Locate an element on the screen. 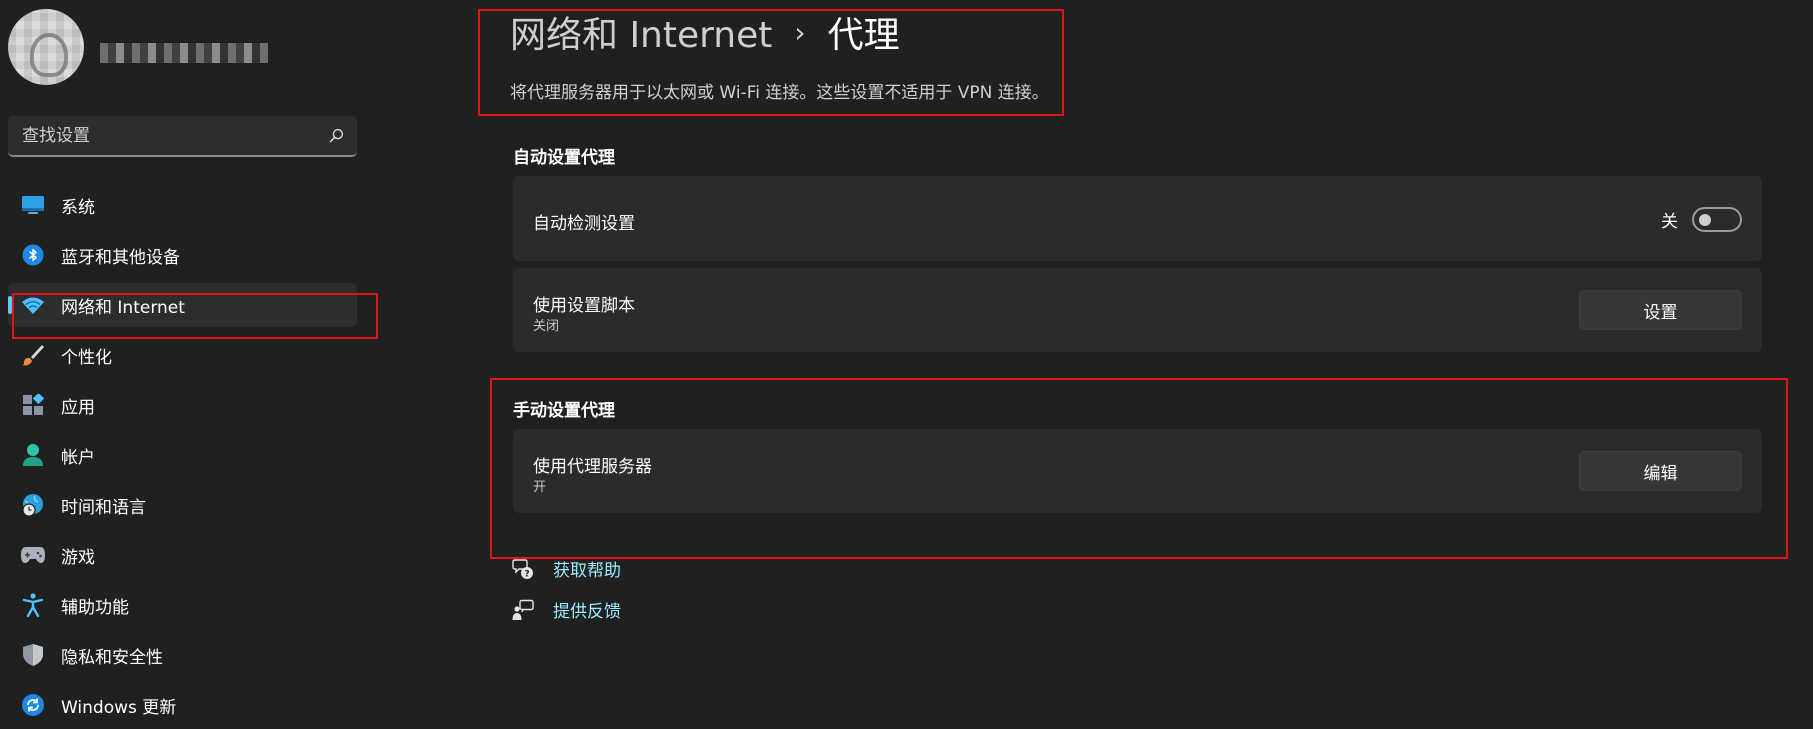 This screenshot has height=729, width=1813. page-title: 代理 is located at coordinates (863, 35).